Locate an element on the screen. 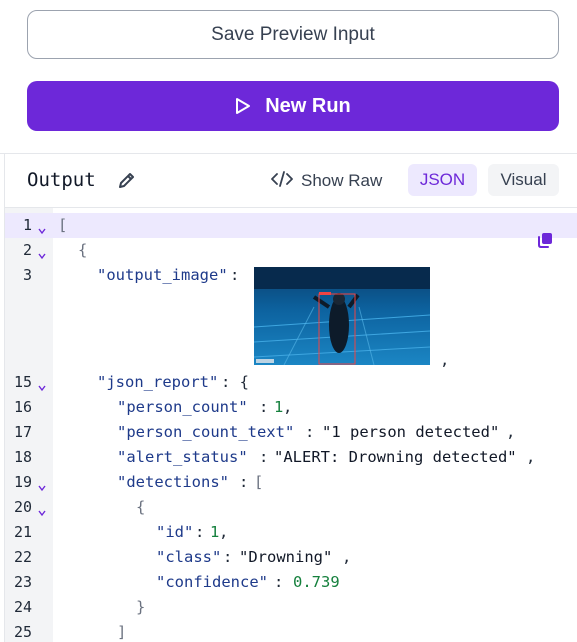 The width and height of the screenshot is (577, 642). tab-json: JSON is located at coordinates (442, 180).